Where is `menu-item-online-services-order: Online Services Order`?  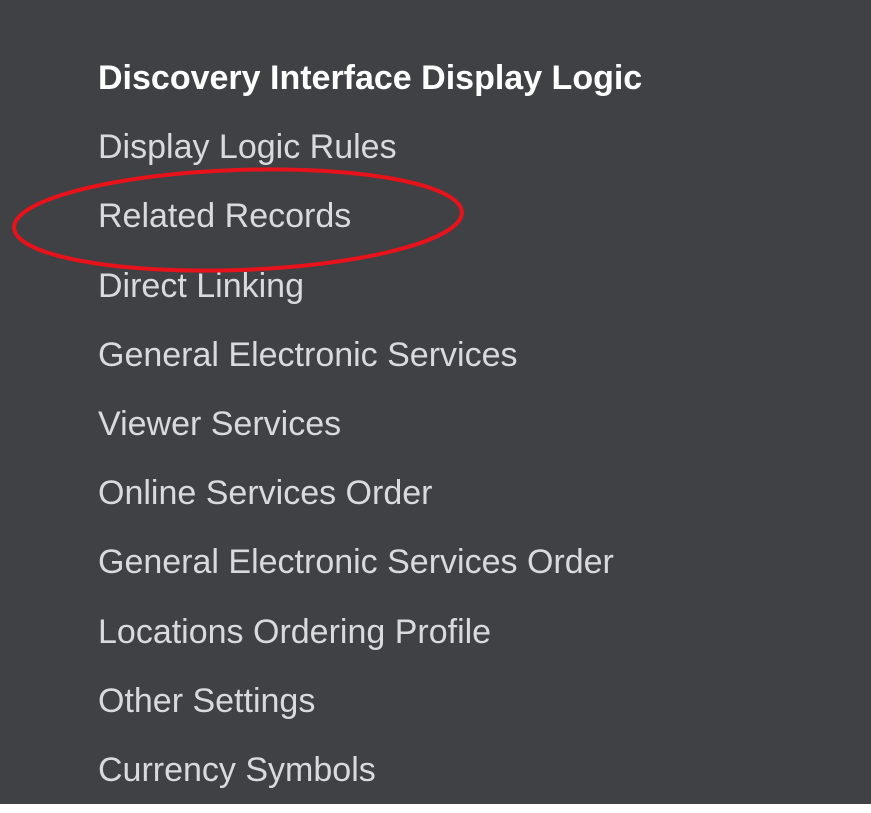
menu-item-online-services-order: Online Services Order is located at coordinates (370, 501).